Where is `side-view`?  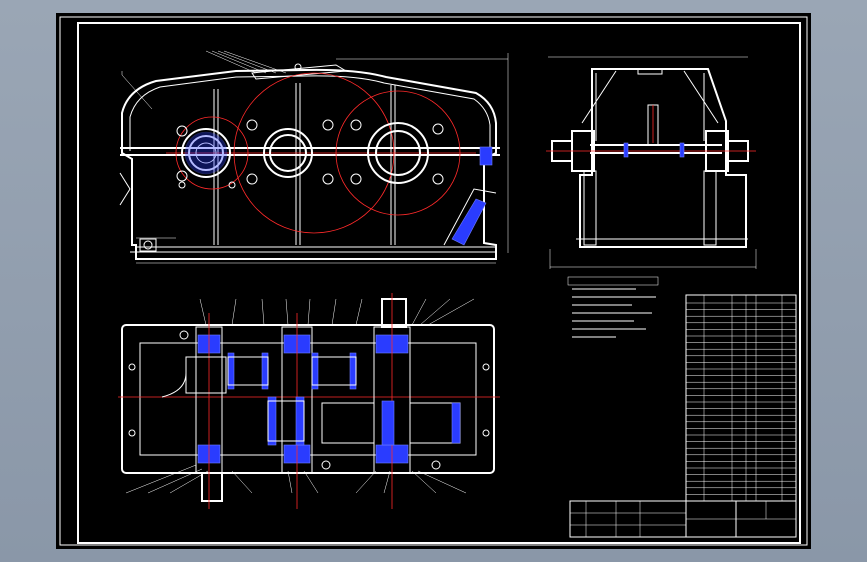 side-view is located at coordinates (651, 162).